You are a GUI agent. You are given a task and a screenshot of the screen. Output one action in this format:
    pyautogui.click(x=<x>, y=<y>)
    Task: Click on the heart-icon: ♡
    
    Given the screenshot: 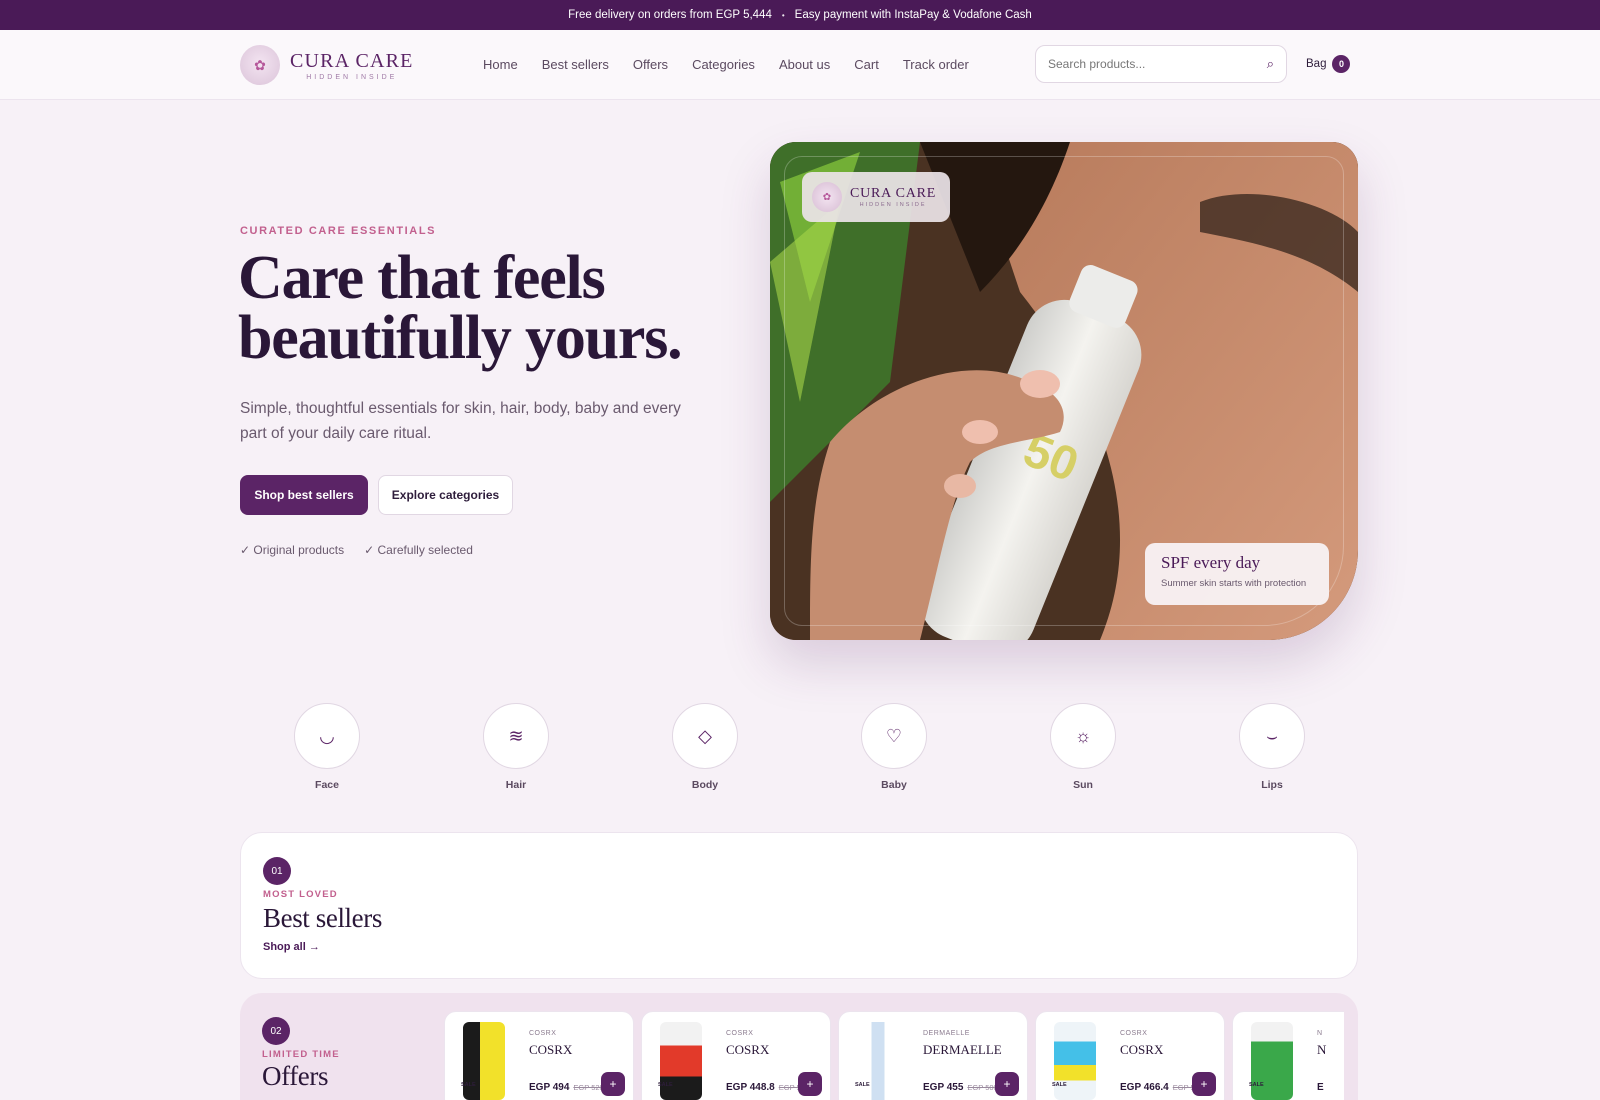 What is the action you would take?
    pyautogui.click(x=894, y=736)
    